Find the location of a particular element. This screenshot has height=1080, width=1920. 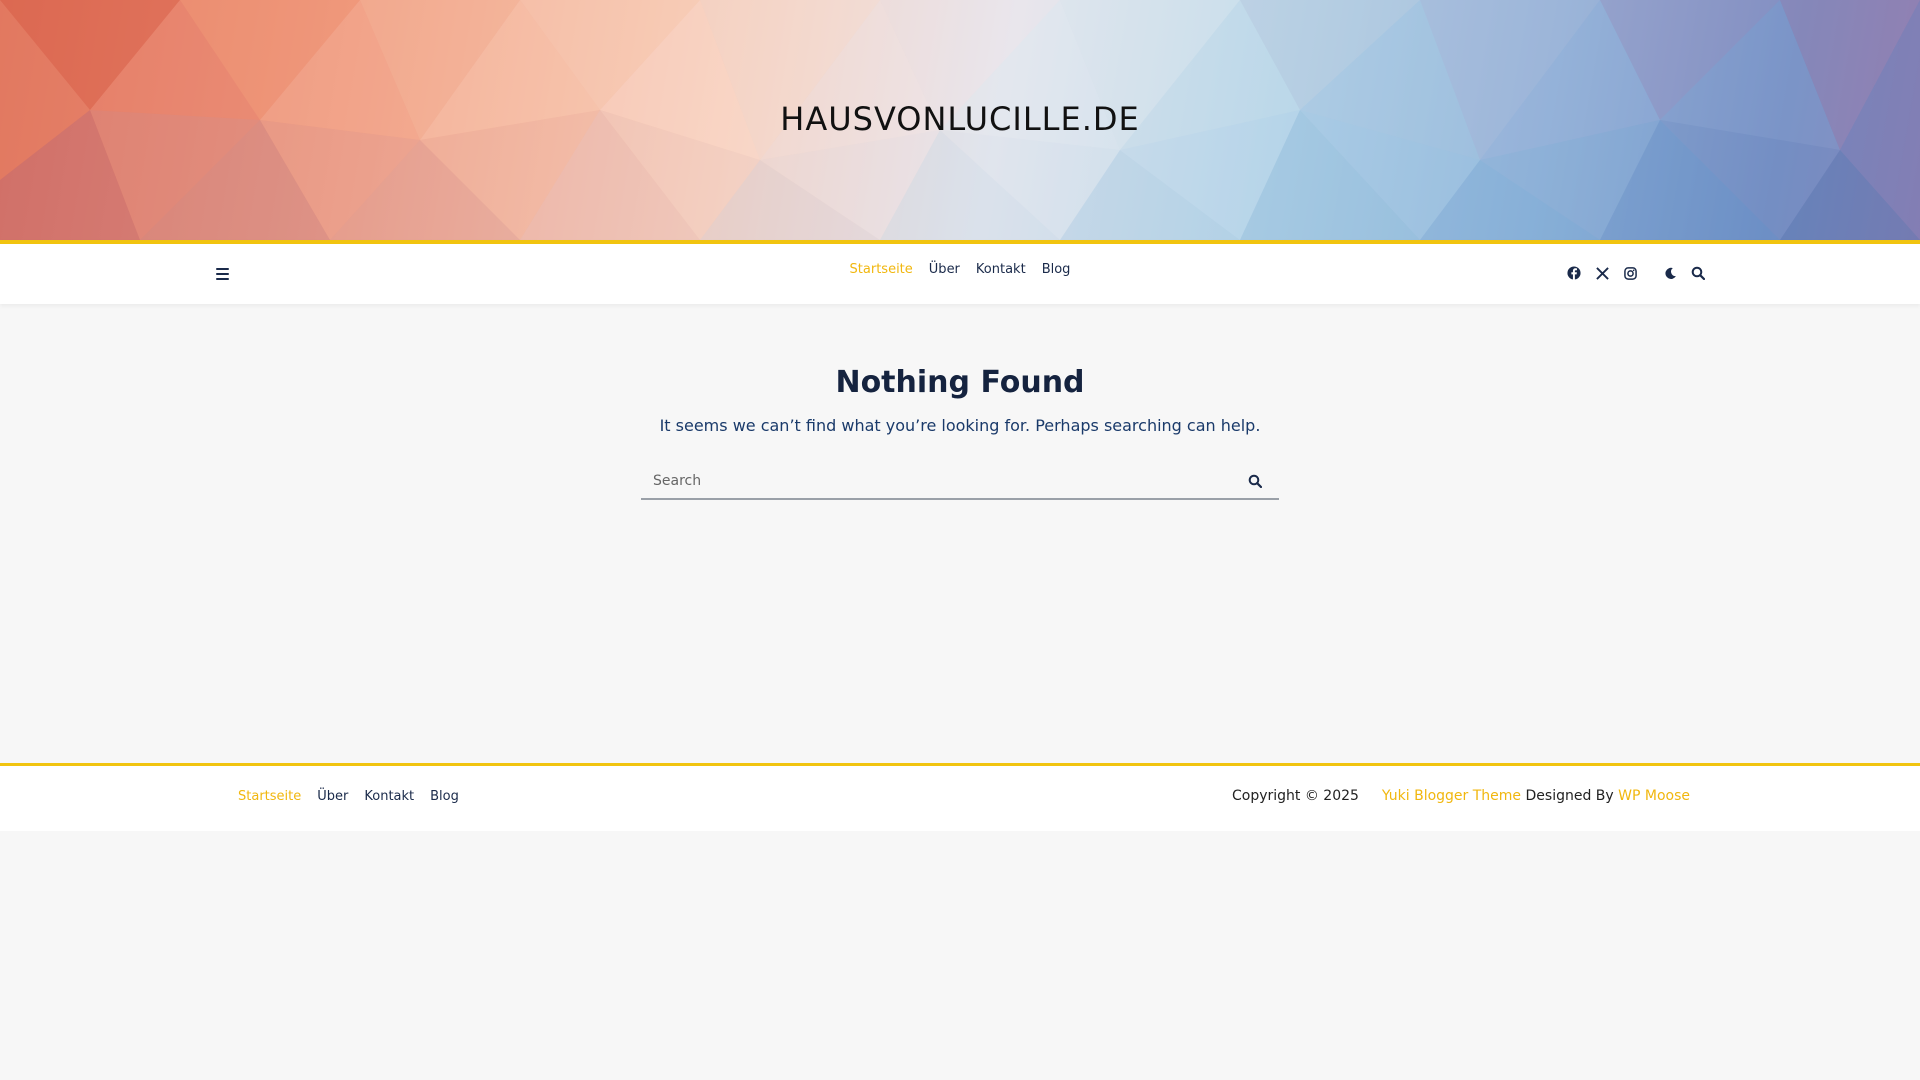

instagram-icon is located at coordinates (1630, 273).